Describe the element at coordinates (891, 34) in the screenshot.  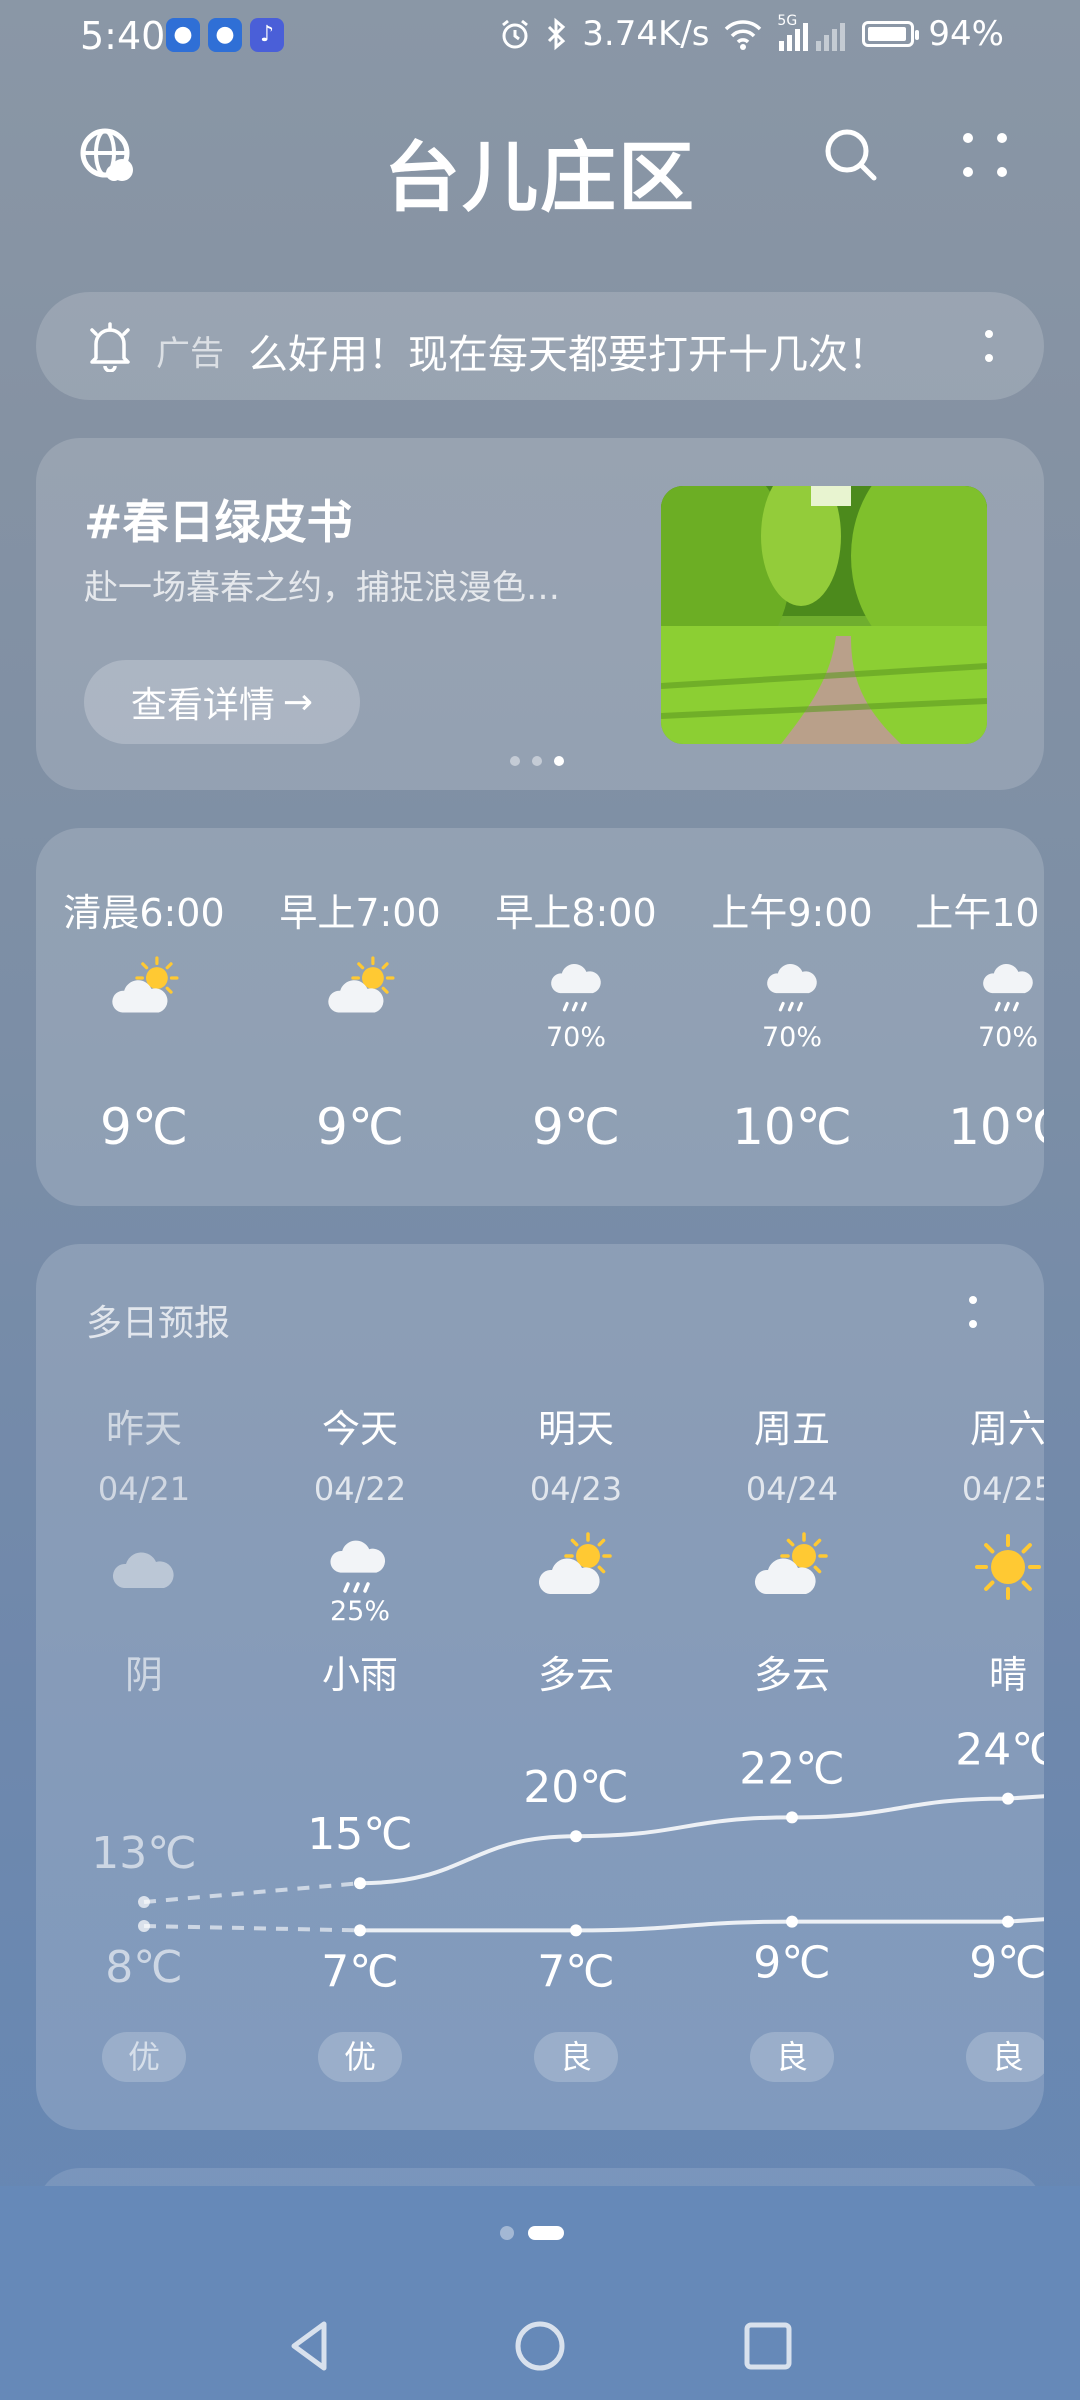
I see `battery-icon` at that location.